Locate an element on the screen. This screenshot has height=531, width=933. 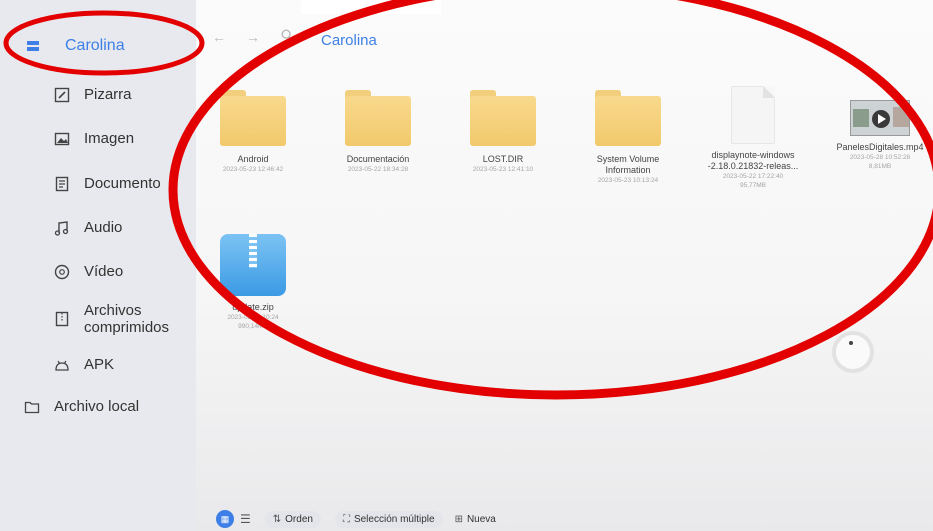
file-item-documentacion: Documentación 2023-05-22 18:34:28 is located at coordinates (378, 132).